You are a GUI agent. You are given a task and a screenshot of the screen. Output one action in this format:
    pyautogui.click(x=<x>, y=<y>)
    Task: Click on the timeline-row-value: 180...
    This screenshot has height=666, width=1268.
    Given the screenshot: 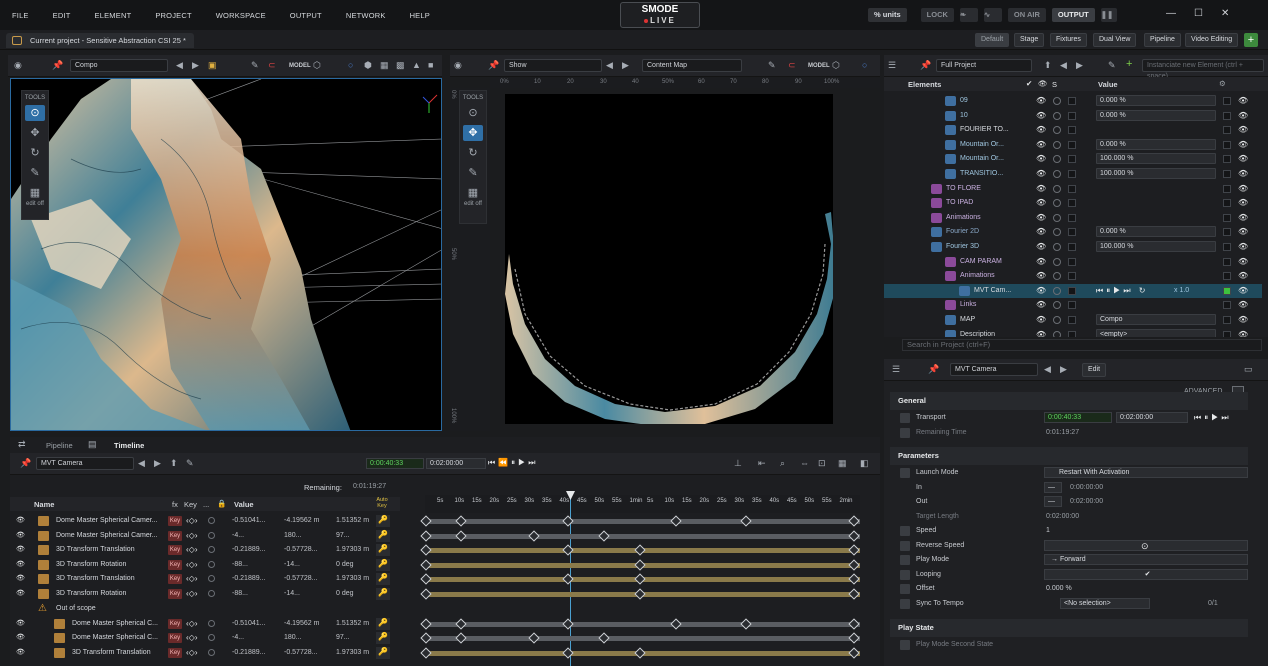 What is the action you would take?
    pyautogui.click(x=293, y=535)
    